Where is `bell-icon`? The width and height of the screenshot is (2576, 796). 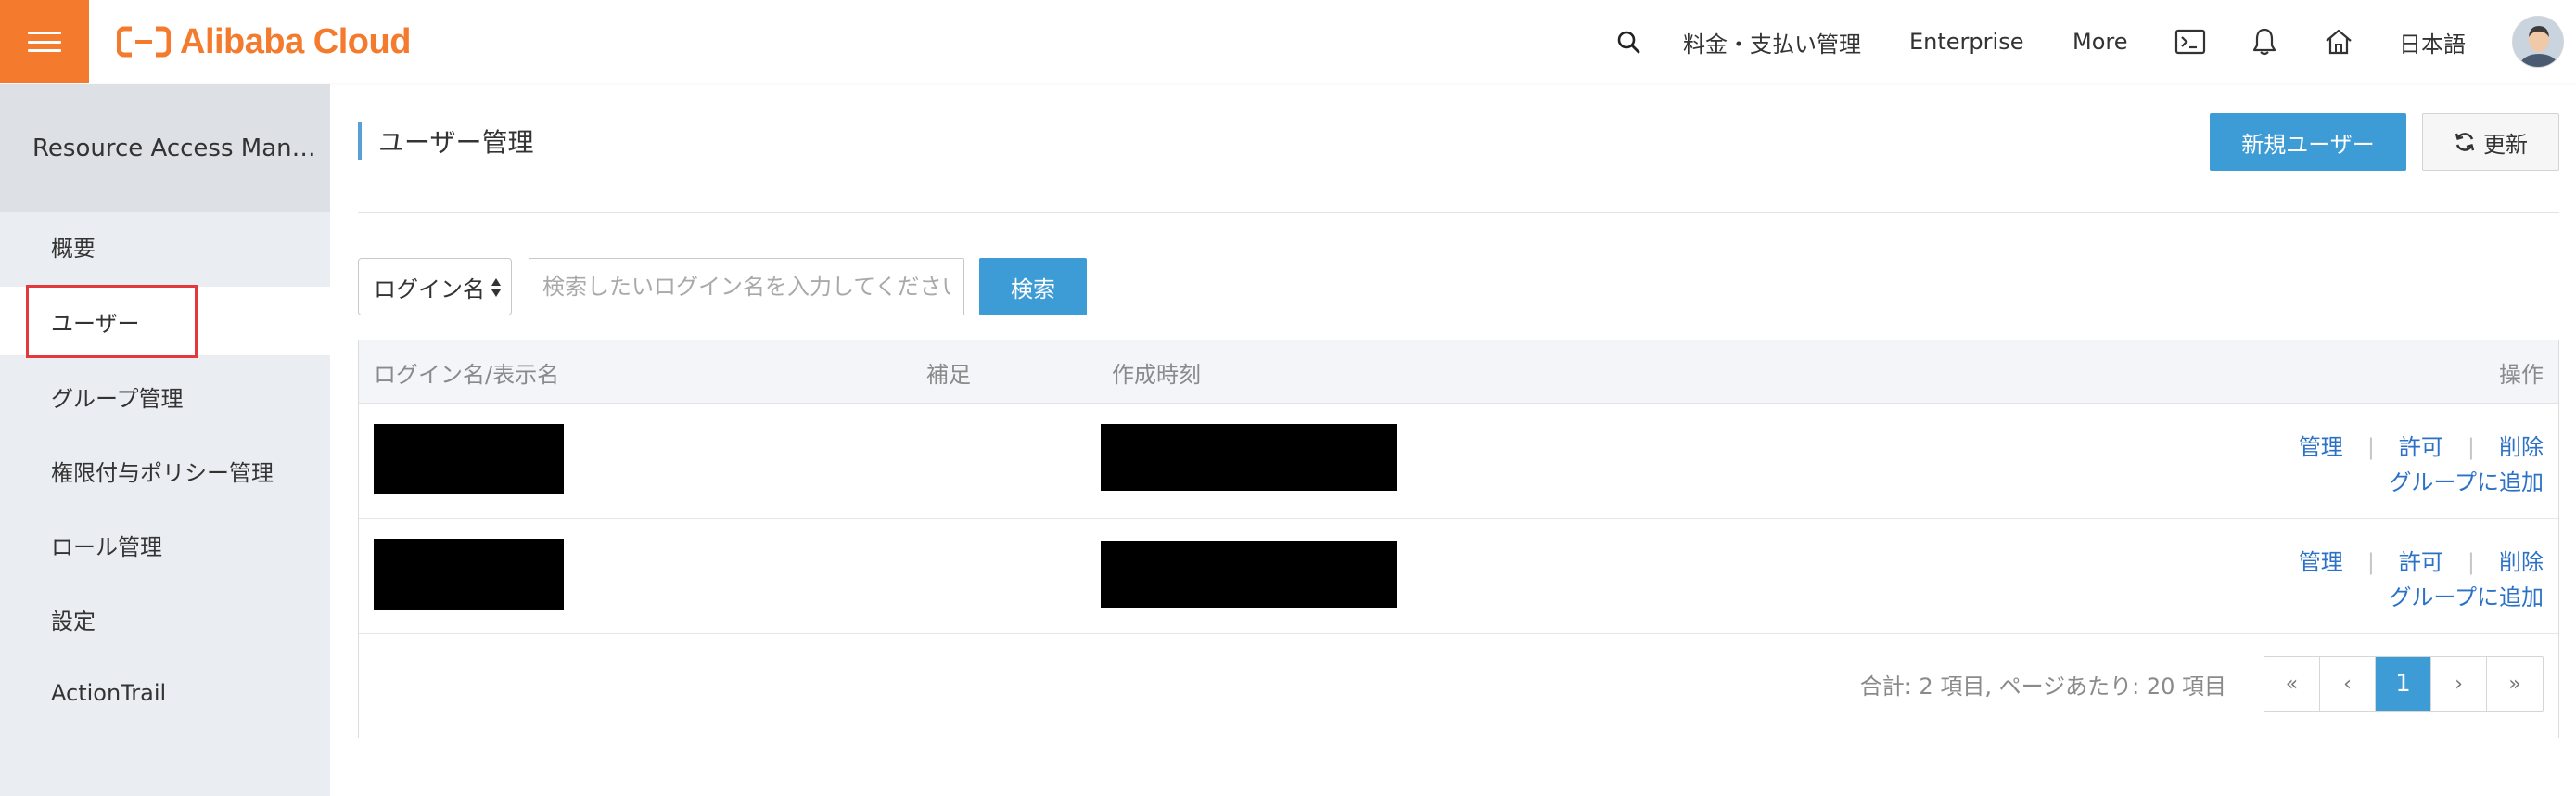 bell-icon is located at coordinates (2264, 42).